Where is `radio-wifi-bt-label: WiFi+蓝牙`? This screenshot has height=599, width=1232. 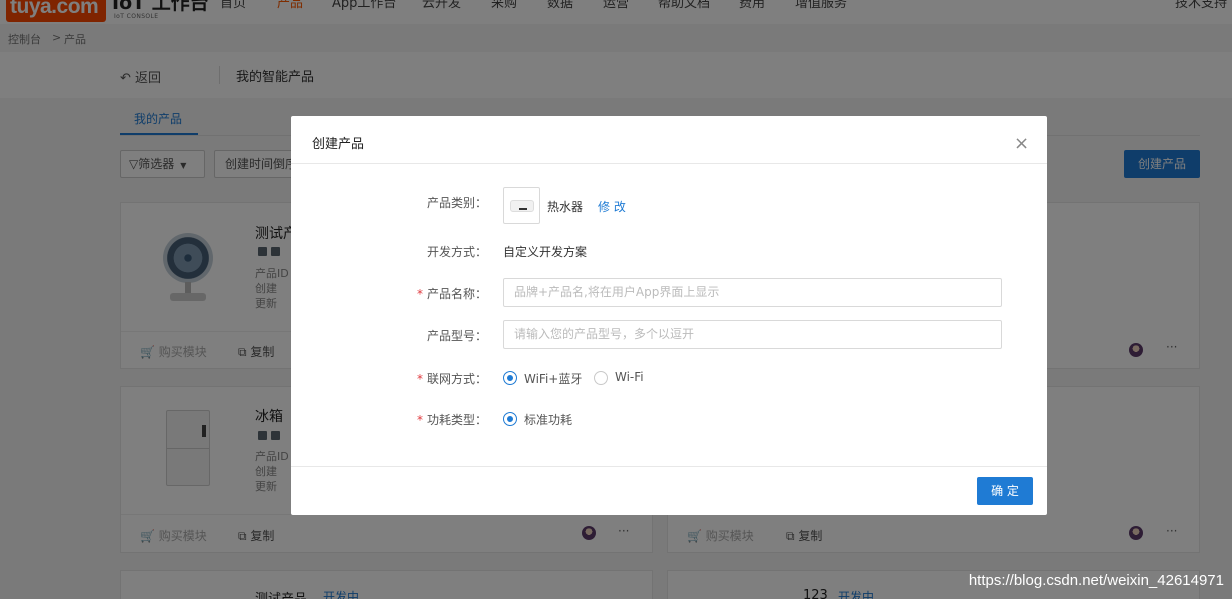
radio-wifi-bt-label: WiFi+蓝牙 is located at coordinates (553, 378).